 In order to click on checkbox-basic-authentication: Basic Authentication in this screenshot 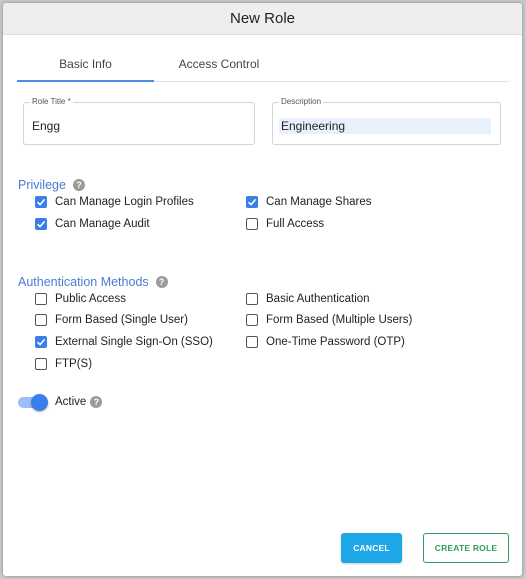, I will do `click(308, 299)`.